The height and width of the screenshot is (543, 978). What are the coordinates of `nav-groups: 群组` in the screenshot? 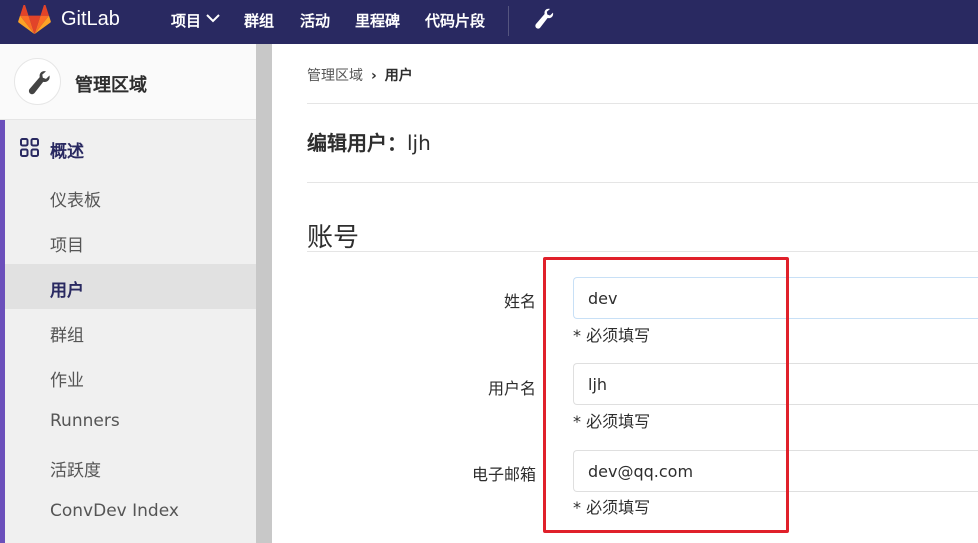 It's located at (259, 20).